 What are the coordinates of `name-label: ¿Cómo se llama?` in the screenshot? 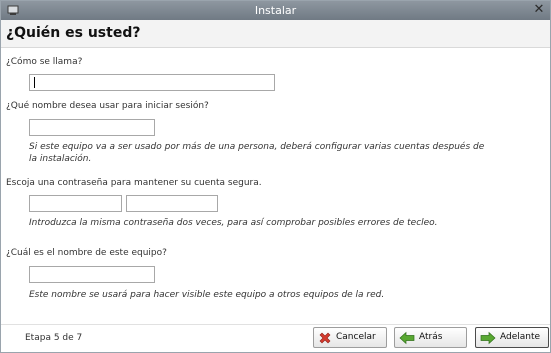 It's located at (44, 62).